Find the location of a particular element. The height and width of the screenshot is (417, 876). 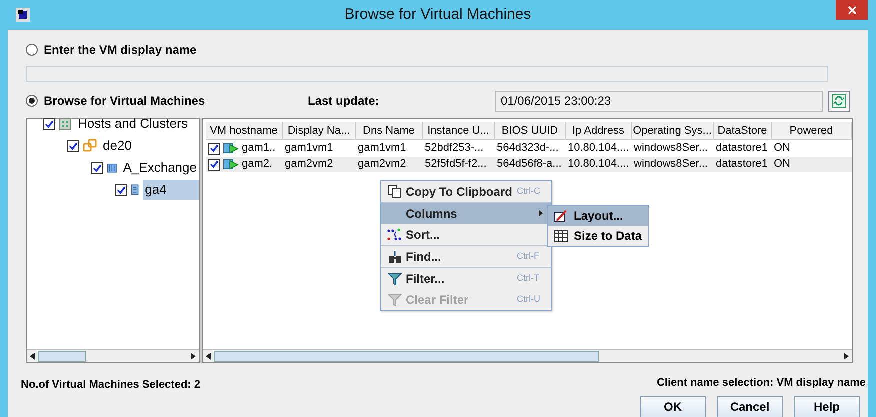

menu-item: Find... Ctrl-F is located at coordinates (466, 256).